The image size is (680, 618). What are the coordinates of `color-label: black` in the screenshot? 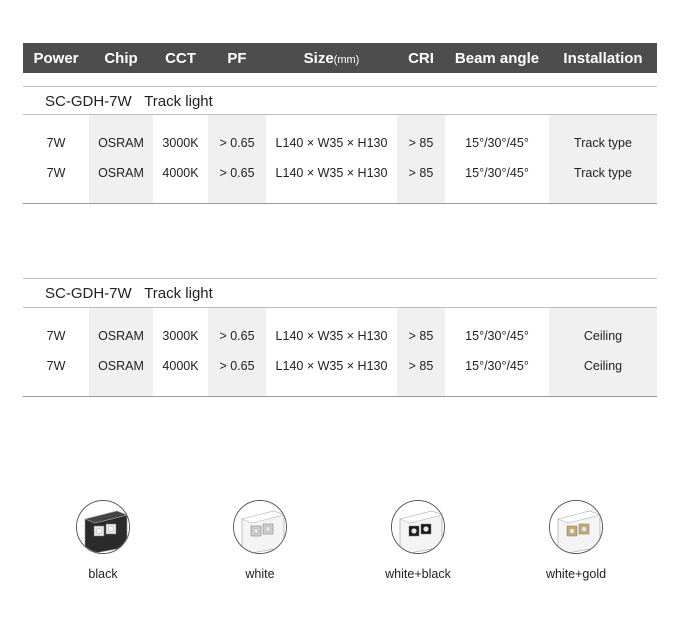 It's located at (103, 574).